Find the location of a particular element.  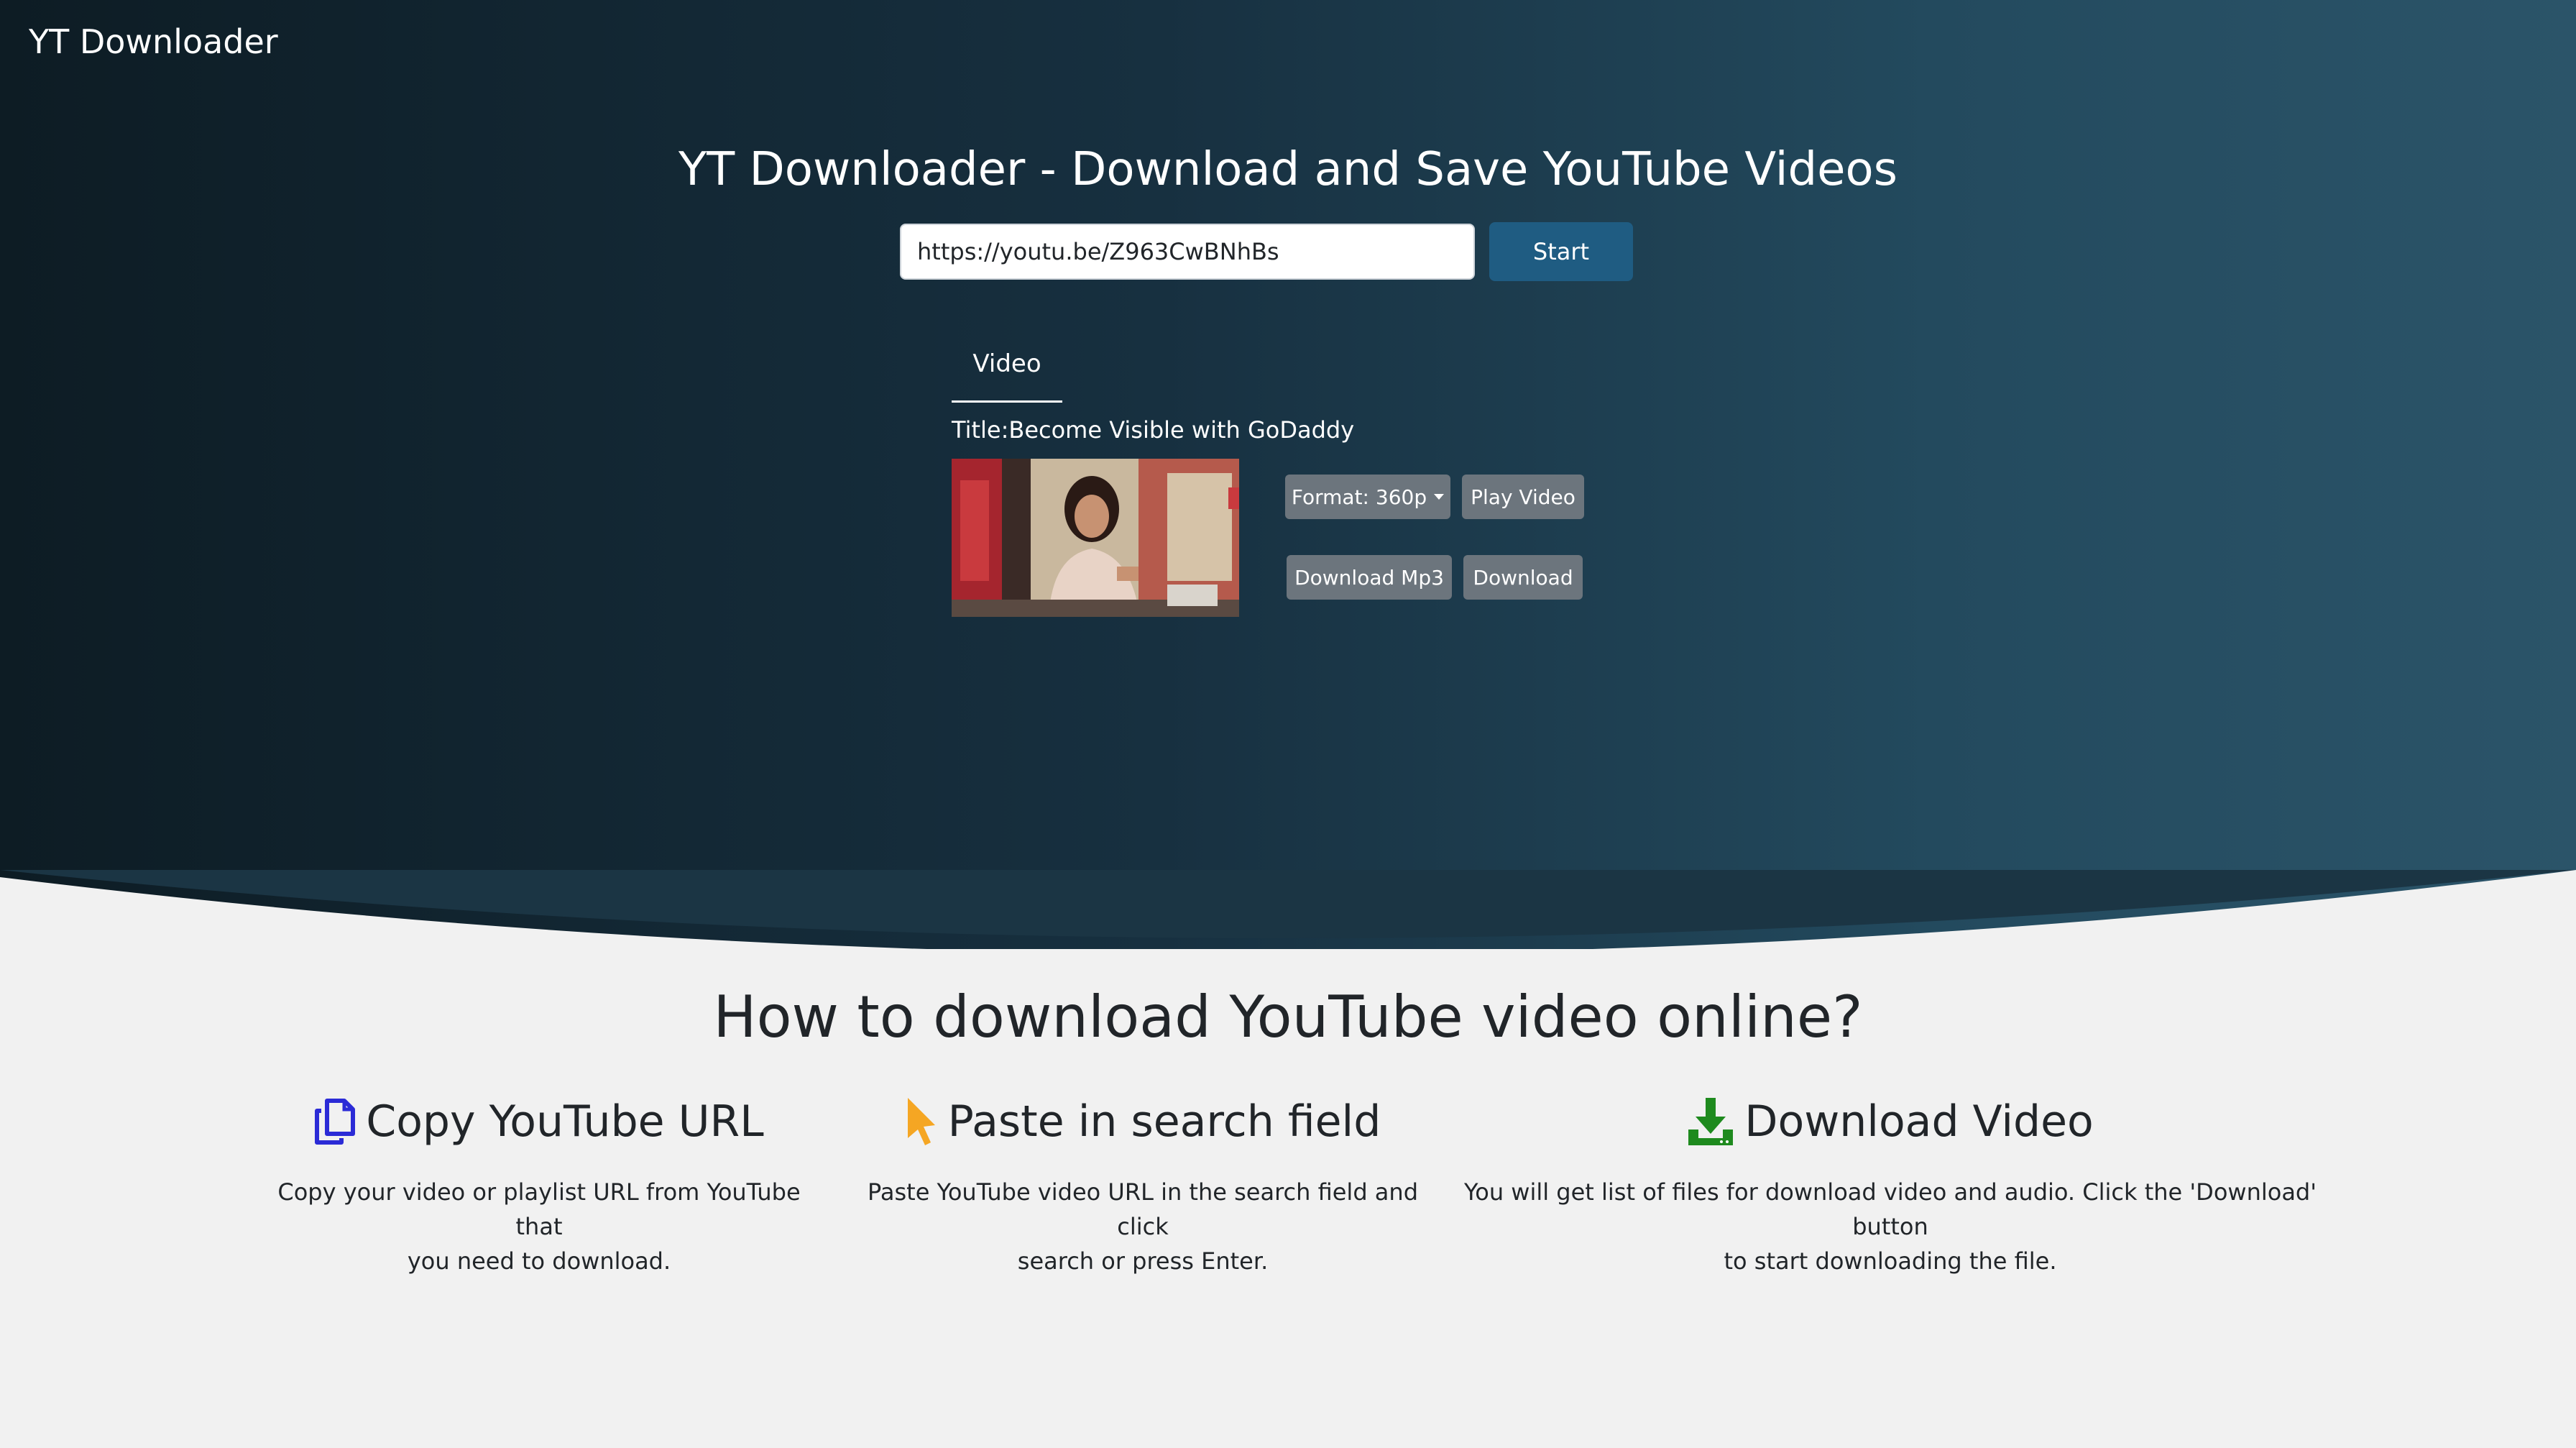

caret-down-icon is located at coordinates (1439, 497).